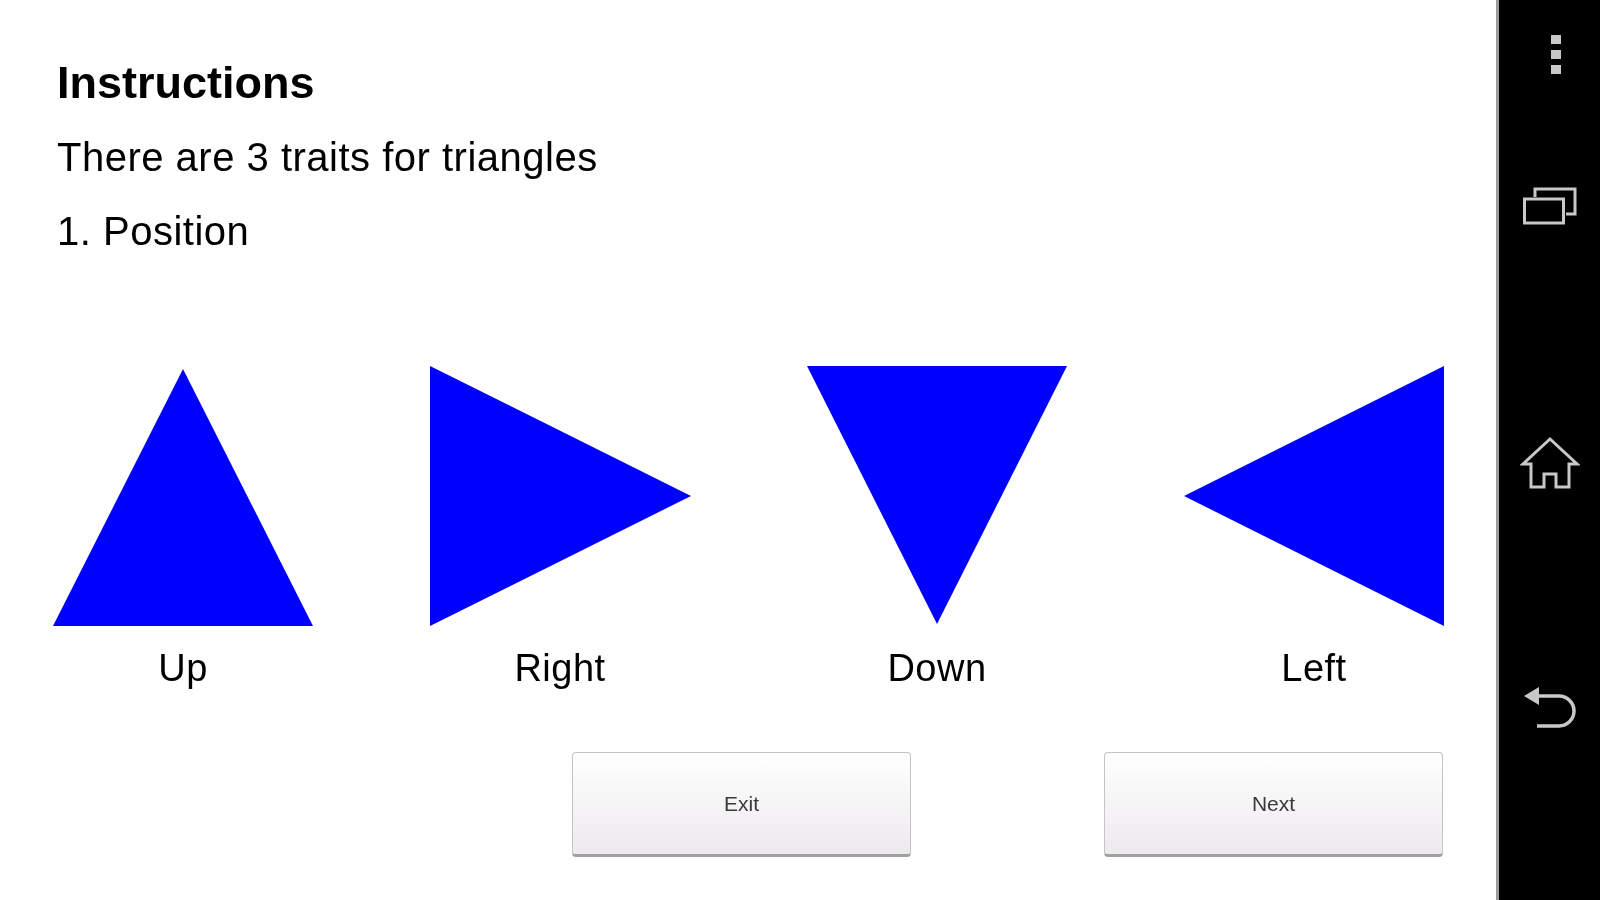  Describe the element at coordinates (560, 668) in the screenshot. I see `triangle-label: Right` at that location.